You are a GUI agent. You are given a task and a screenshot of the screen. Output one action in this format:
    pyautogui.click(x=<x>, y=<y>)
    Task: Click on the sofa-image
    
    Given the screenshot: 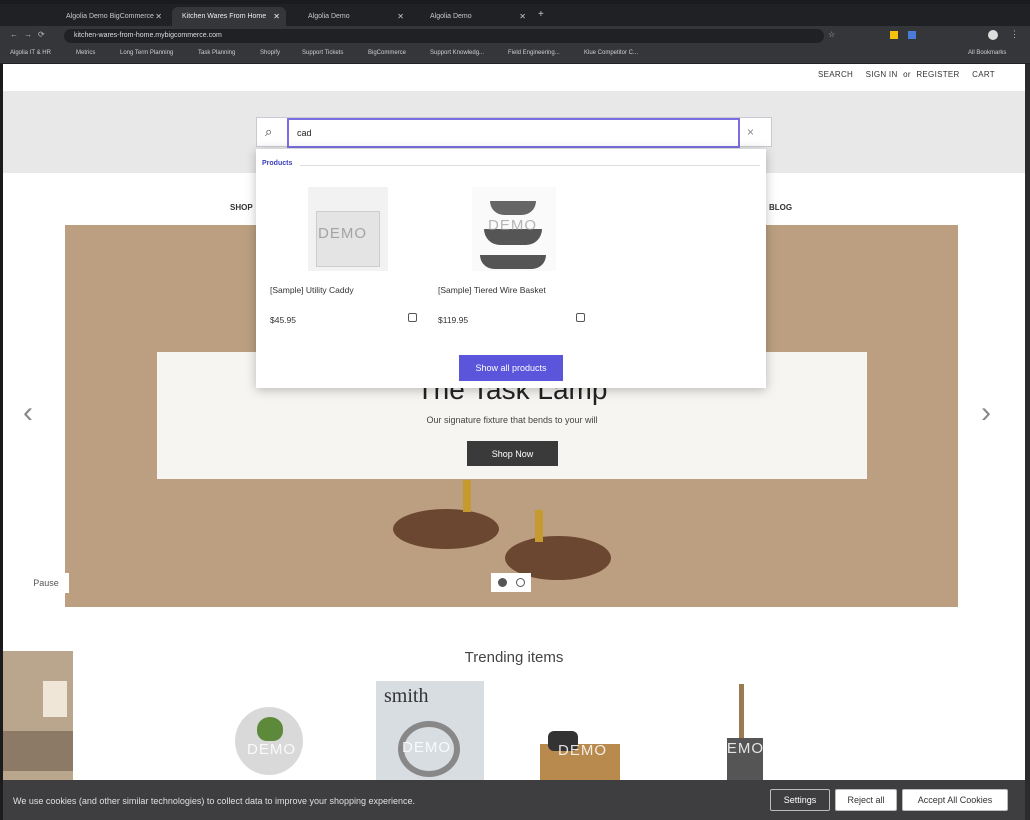 What is the action you would take?
    pyautogui.click(x=38, y=751)
    